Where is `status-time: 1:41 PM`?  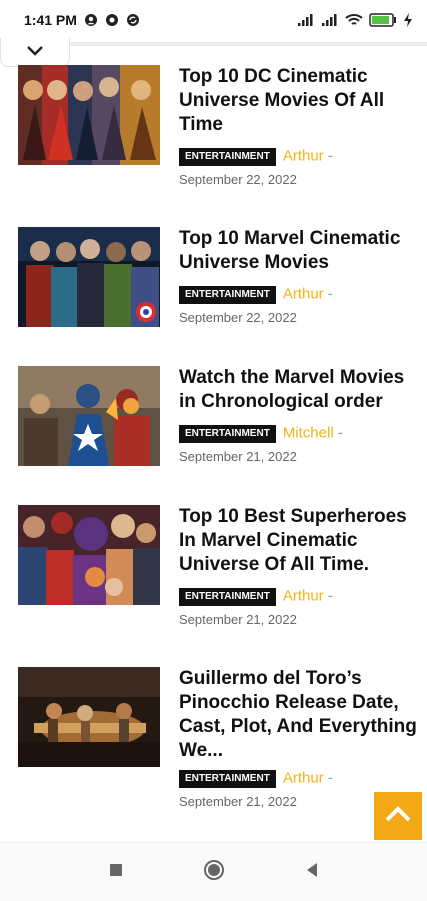 status-time: 1:41 PM is located at coordinates (50, 20).